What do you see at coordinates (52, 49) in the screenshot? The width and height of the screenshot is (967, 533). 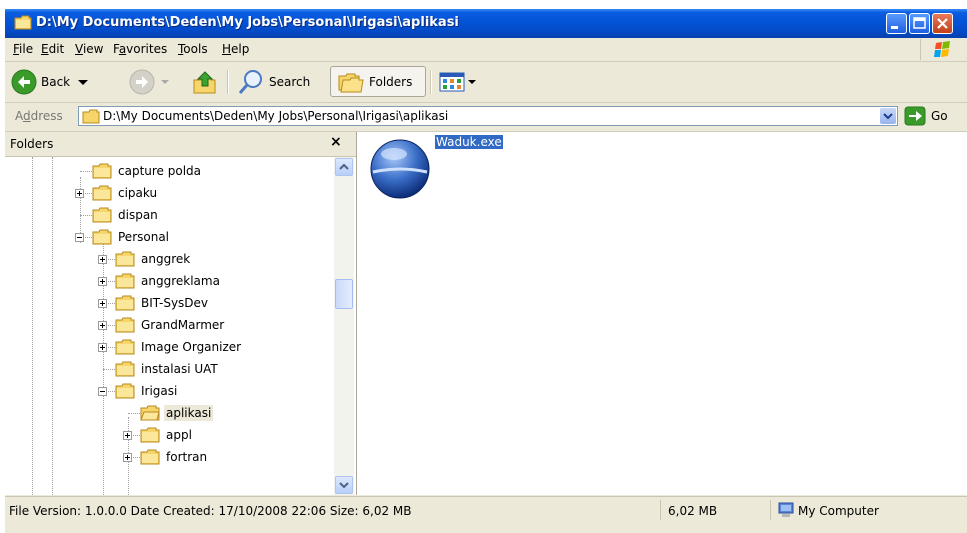 I see `menu-edit: Edit` at bounding box center [52, 49].